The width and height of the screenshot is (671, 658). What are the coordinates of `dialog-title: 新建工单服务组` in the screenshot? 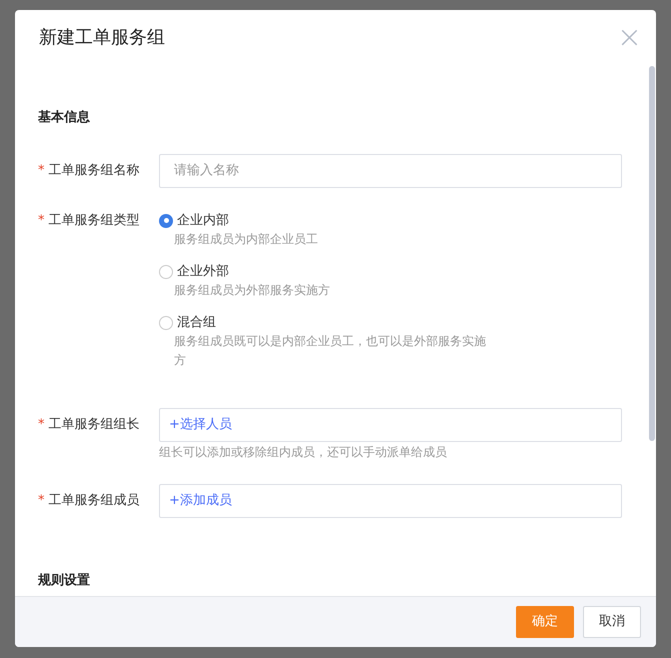 It's located at (102, 38).